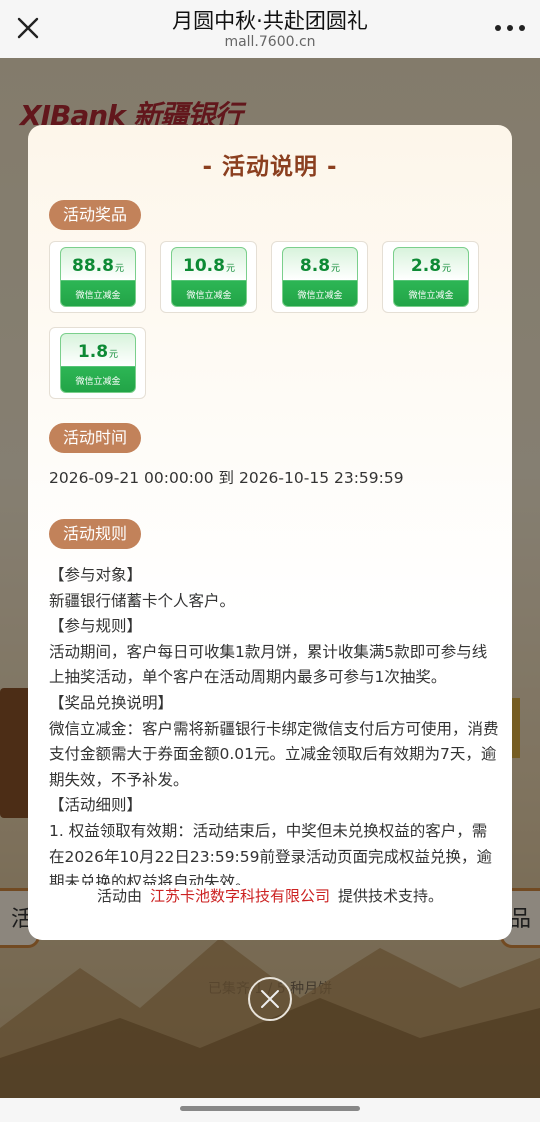 The image size is (540, 1122). Describe the element at coordinates (111, 702) in the screenshot. I see `rule-line: 【奖品兑换说明】` at that location.